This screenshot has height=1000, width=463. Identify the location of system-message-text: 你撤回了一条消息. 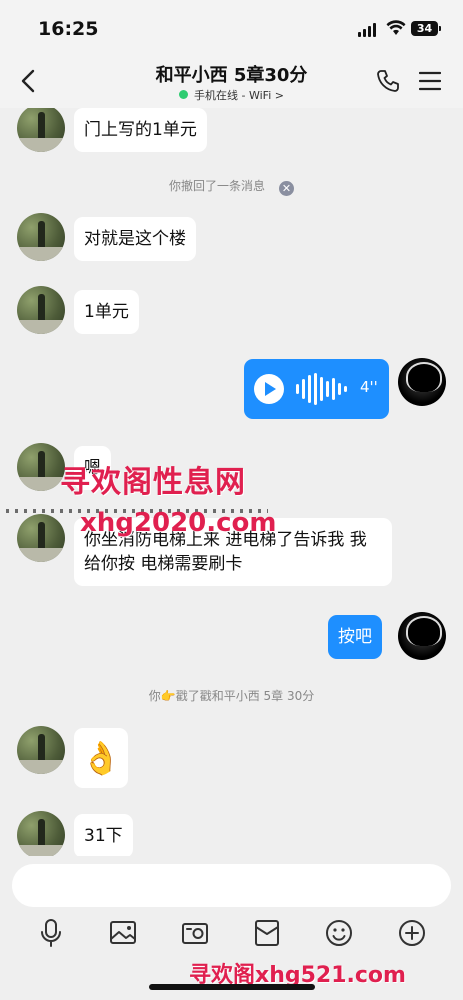
(216, 186).